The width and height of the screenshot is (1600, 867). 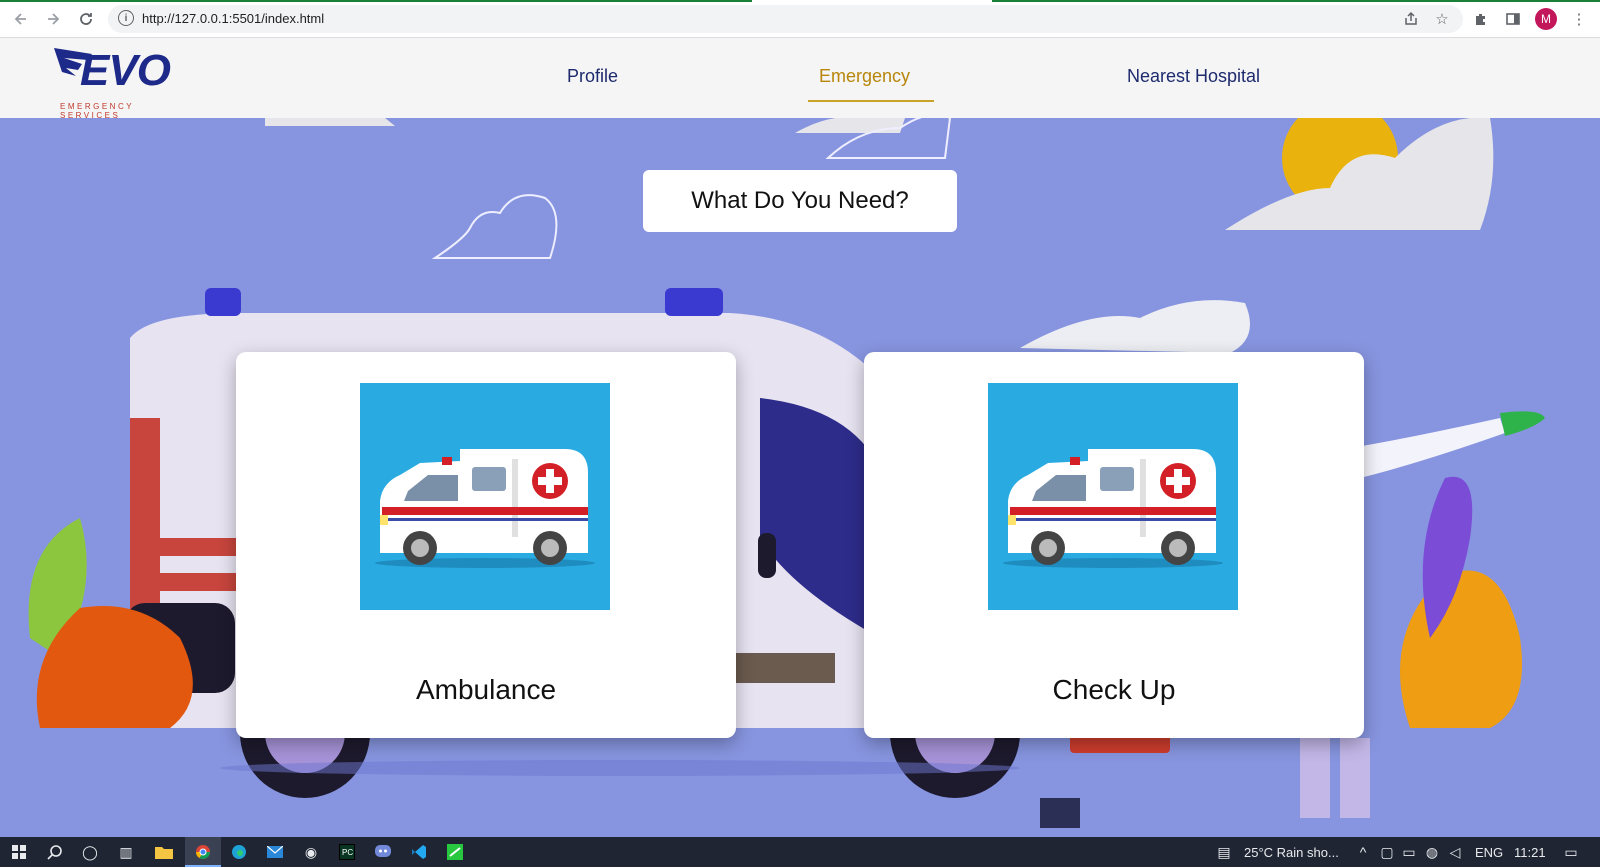 What do you see at coordinates (871, 101) in the screenshot?
I see `active-nav-underline` at bounding box center [871, 101].